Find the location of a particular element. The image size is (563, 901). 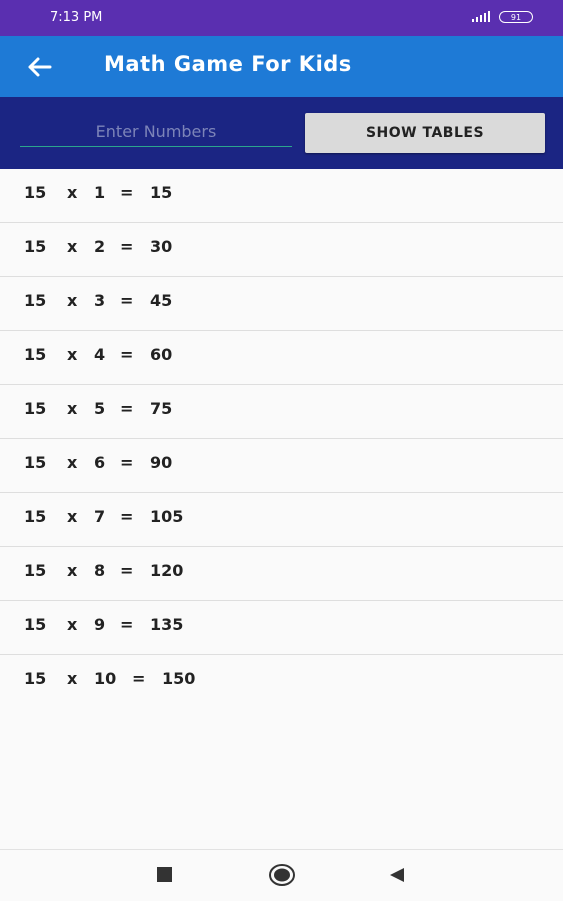

row-multiplier: 3 is located at coordinates (100, 300).